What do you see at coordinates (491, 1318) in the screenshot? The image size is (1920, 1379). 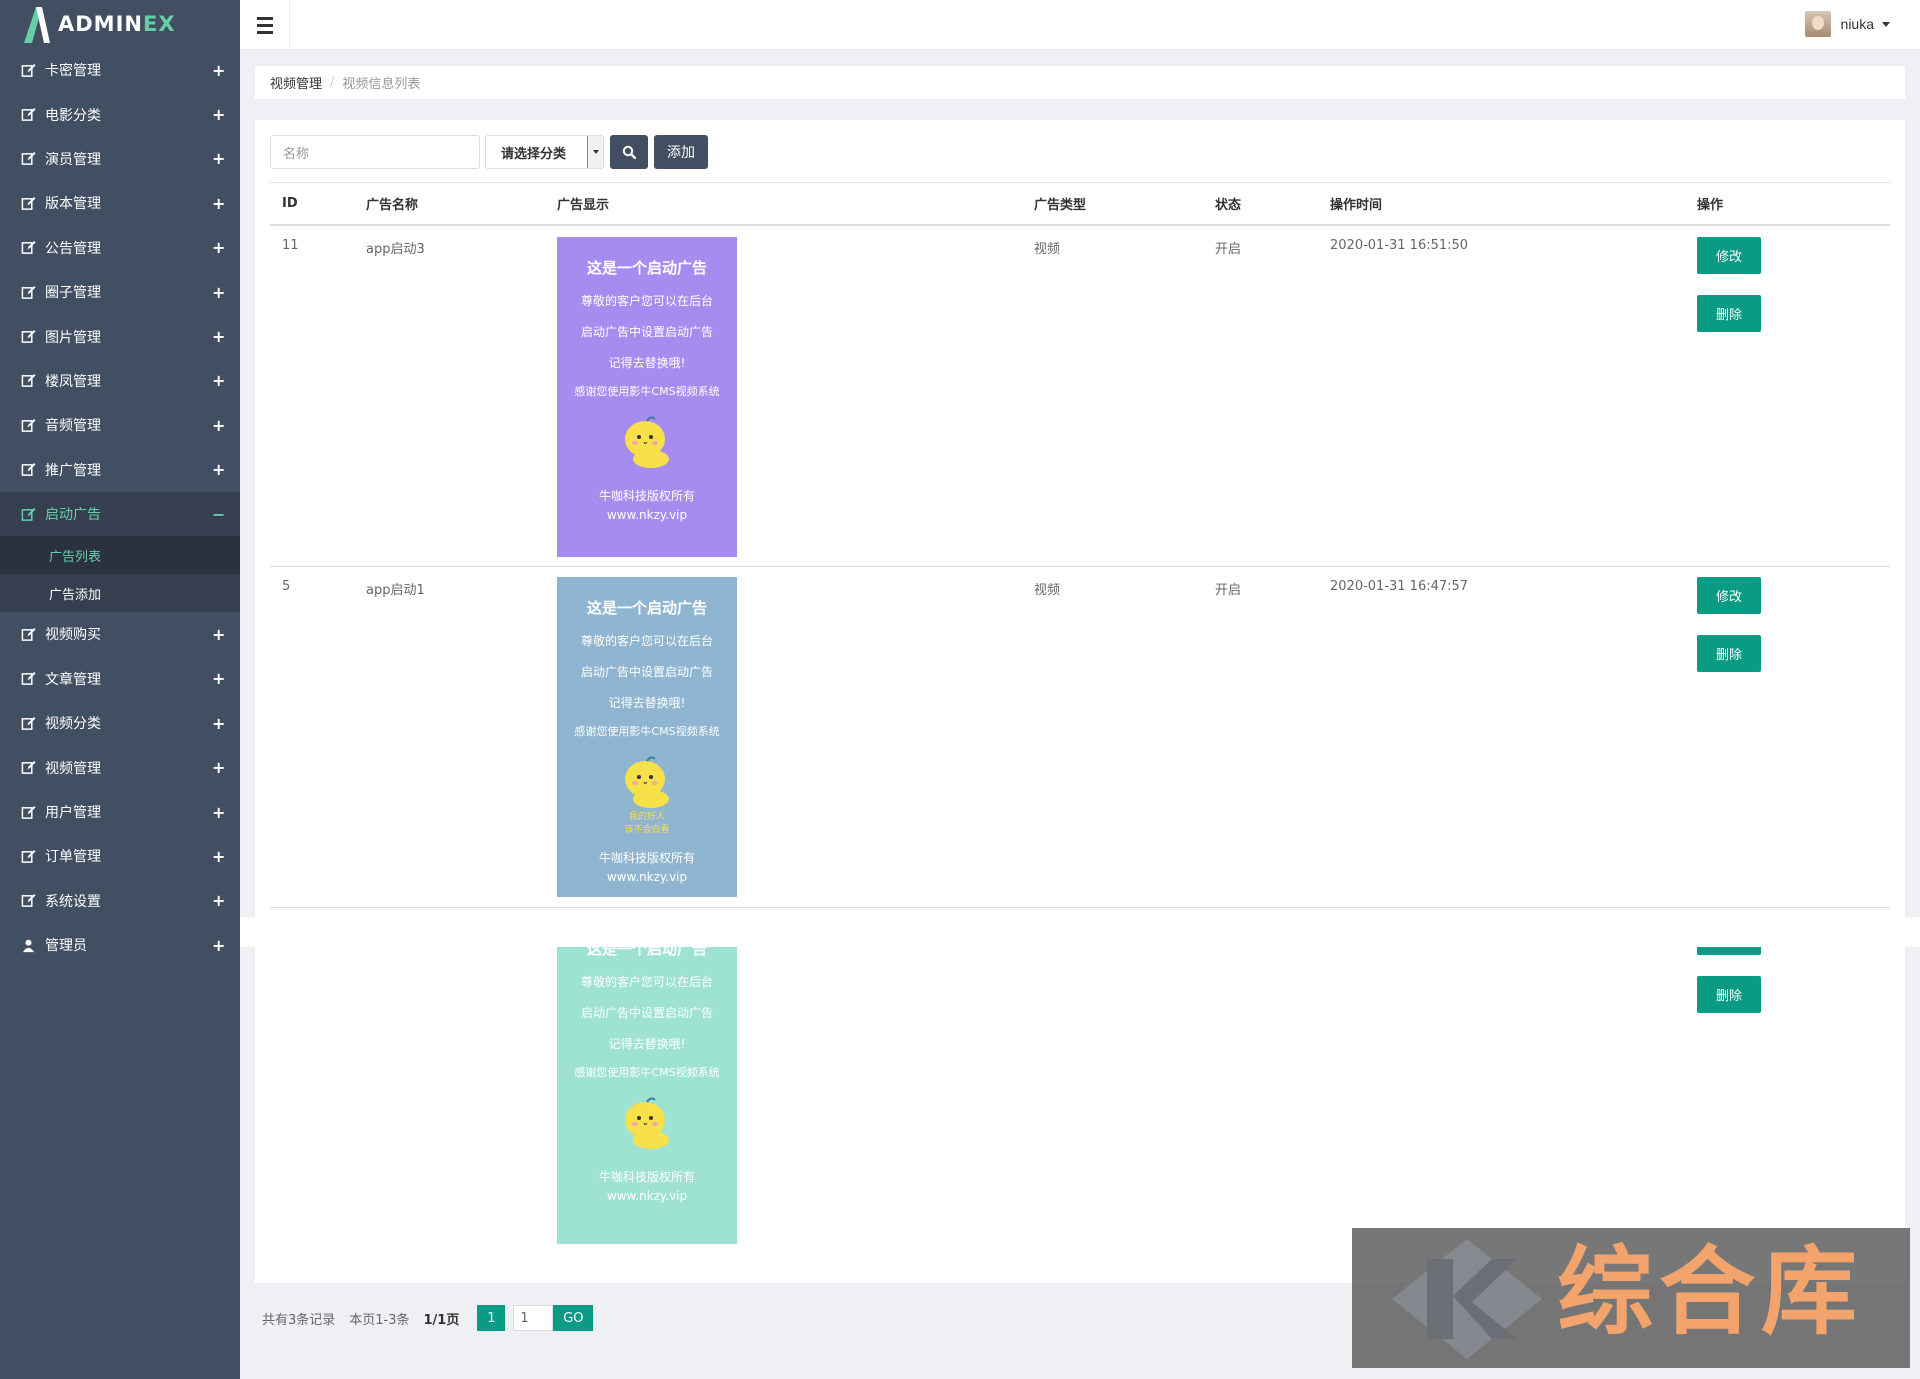 I see `page-1-button: 1` at bounding box center [491, 1318].